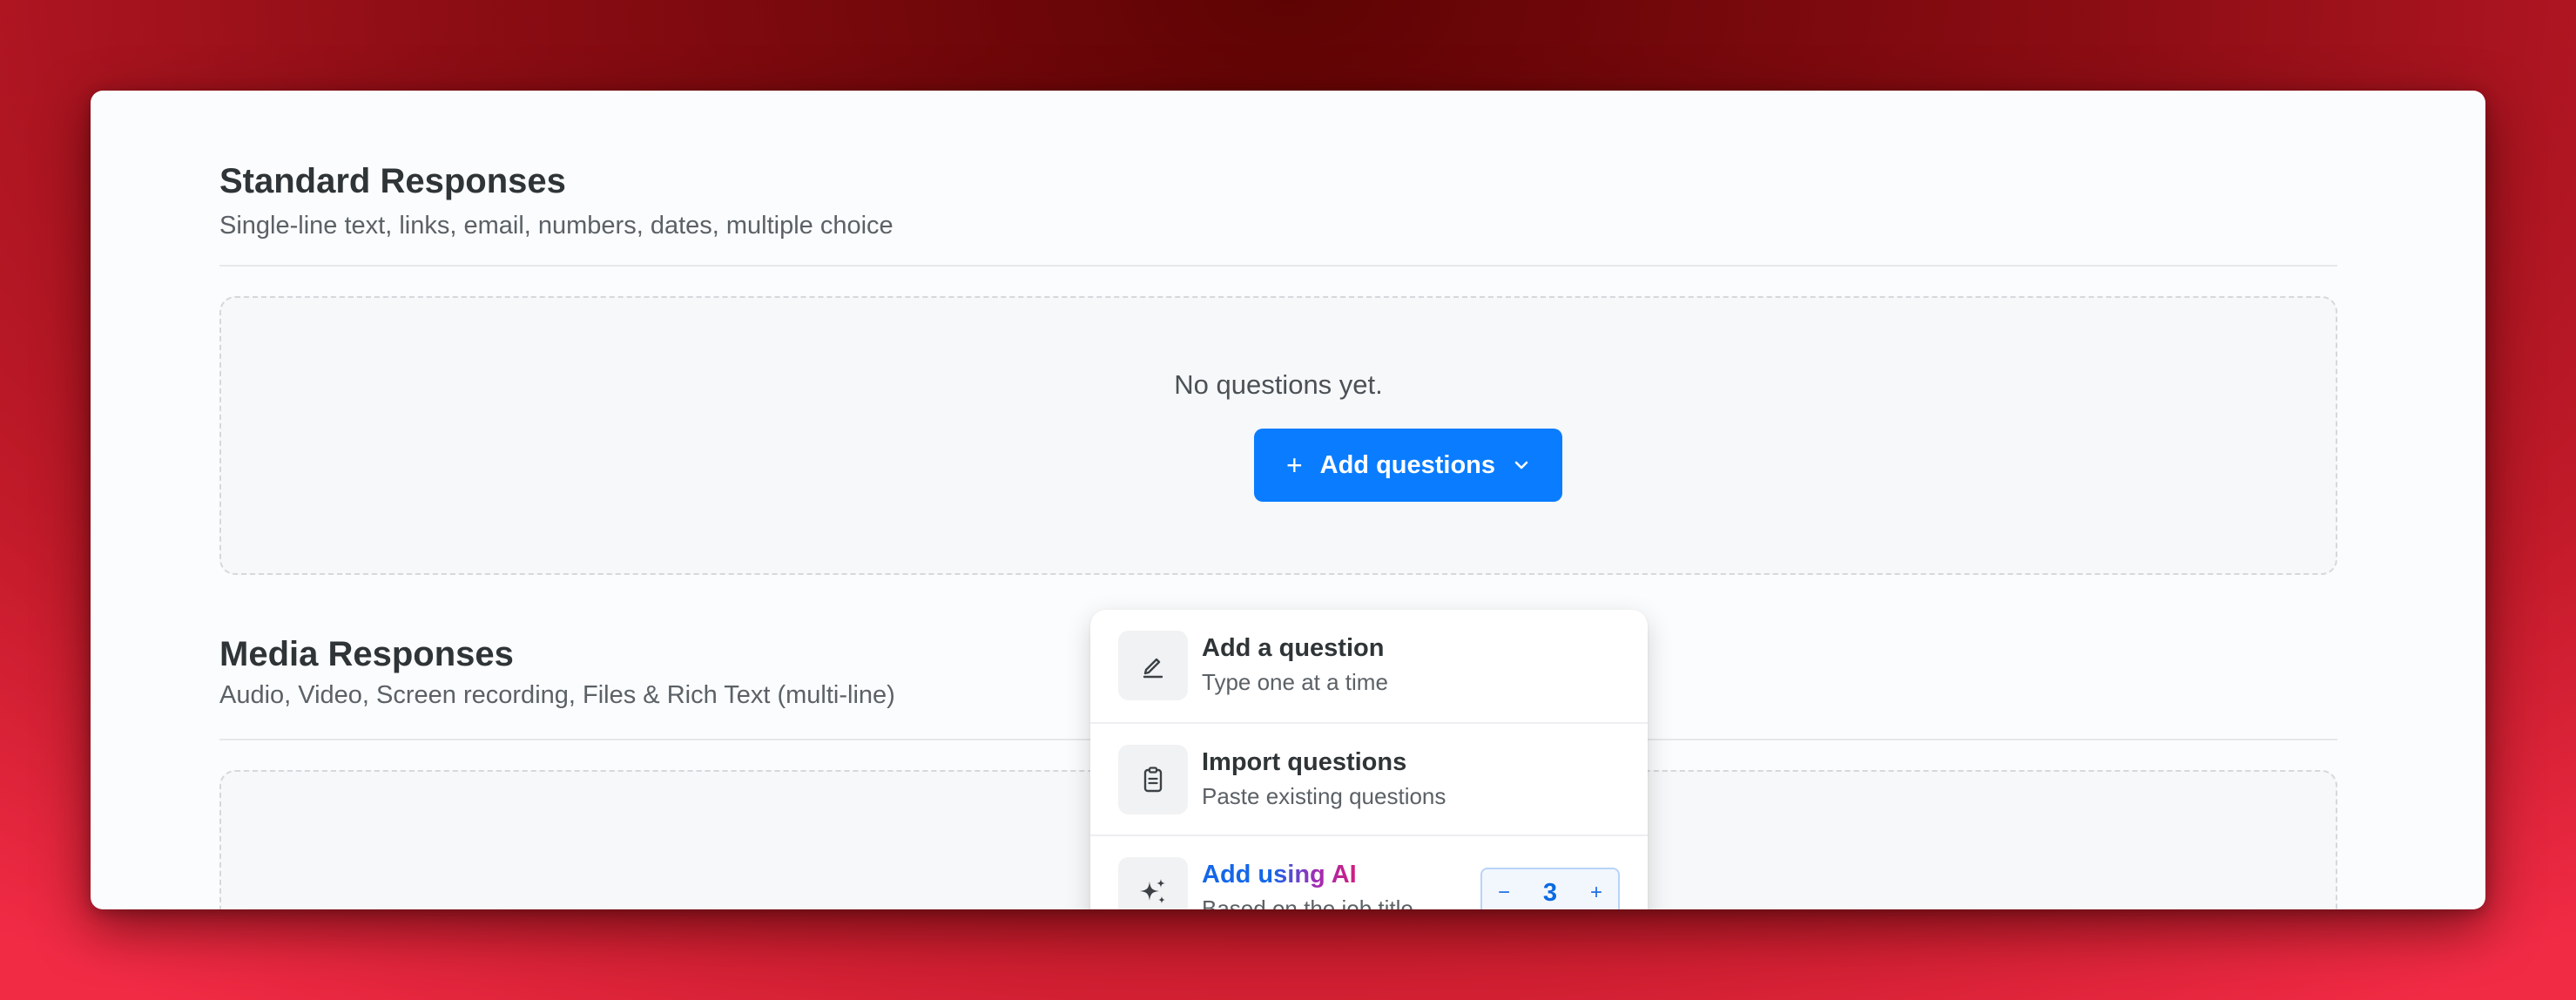  What do you see at coordinates (1521, 465) in the screenshot?
I see `chevron-down-icon` at bounding box center [1521, 465].